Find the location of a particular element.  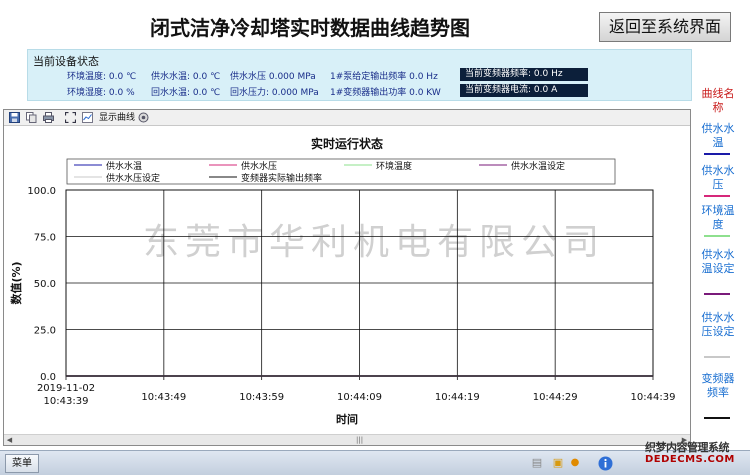

curve-legend-item: 供水水压设定 is located at coordinates (718, 325).